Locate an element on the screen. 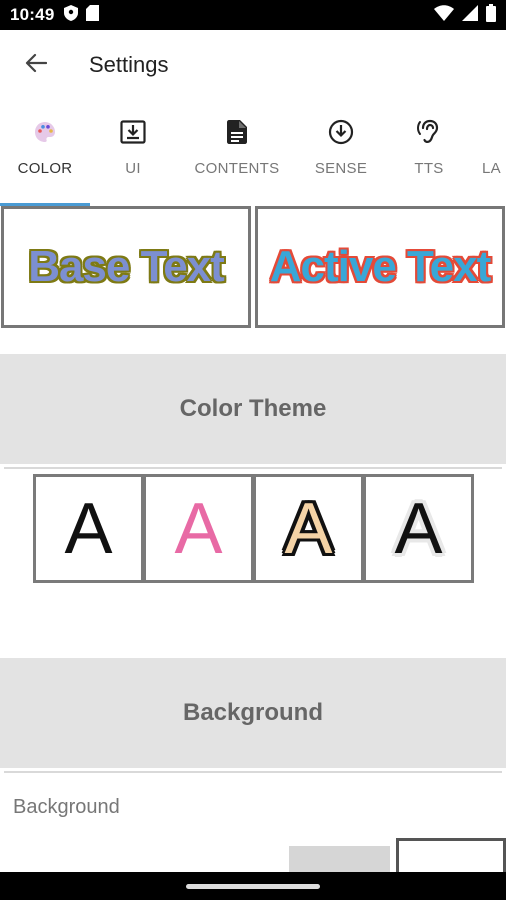  wifi-icon is located at coordinates (444, 15).